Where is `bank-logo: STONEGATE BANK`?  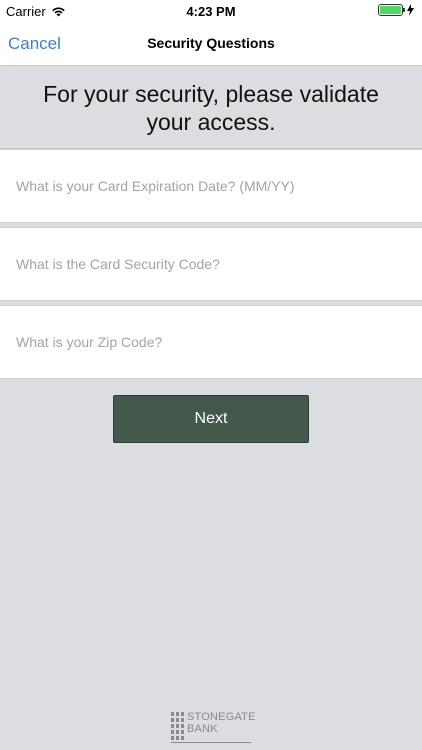 bank-logo: STONEGATE BANK is located at coordinates (213, 727).